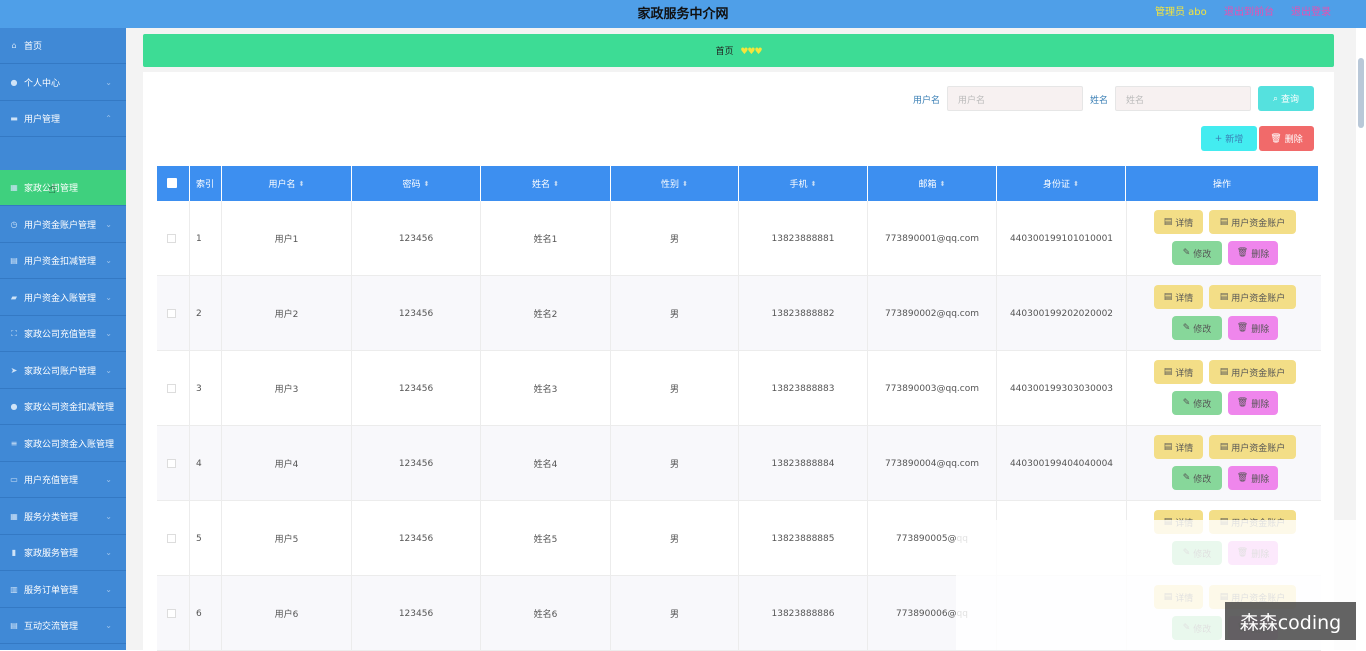 The height and width of the screenshot is (651, 1366). I want to click on query-button-label: 查询, so click(1290, 100).